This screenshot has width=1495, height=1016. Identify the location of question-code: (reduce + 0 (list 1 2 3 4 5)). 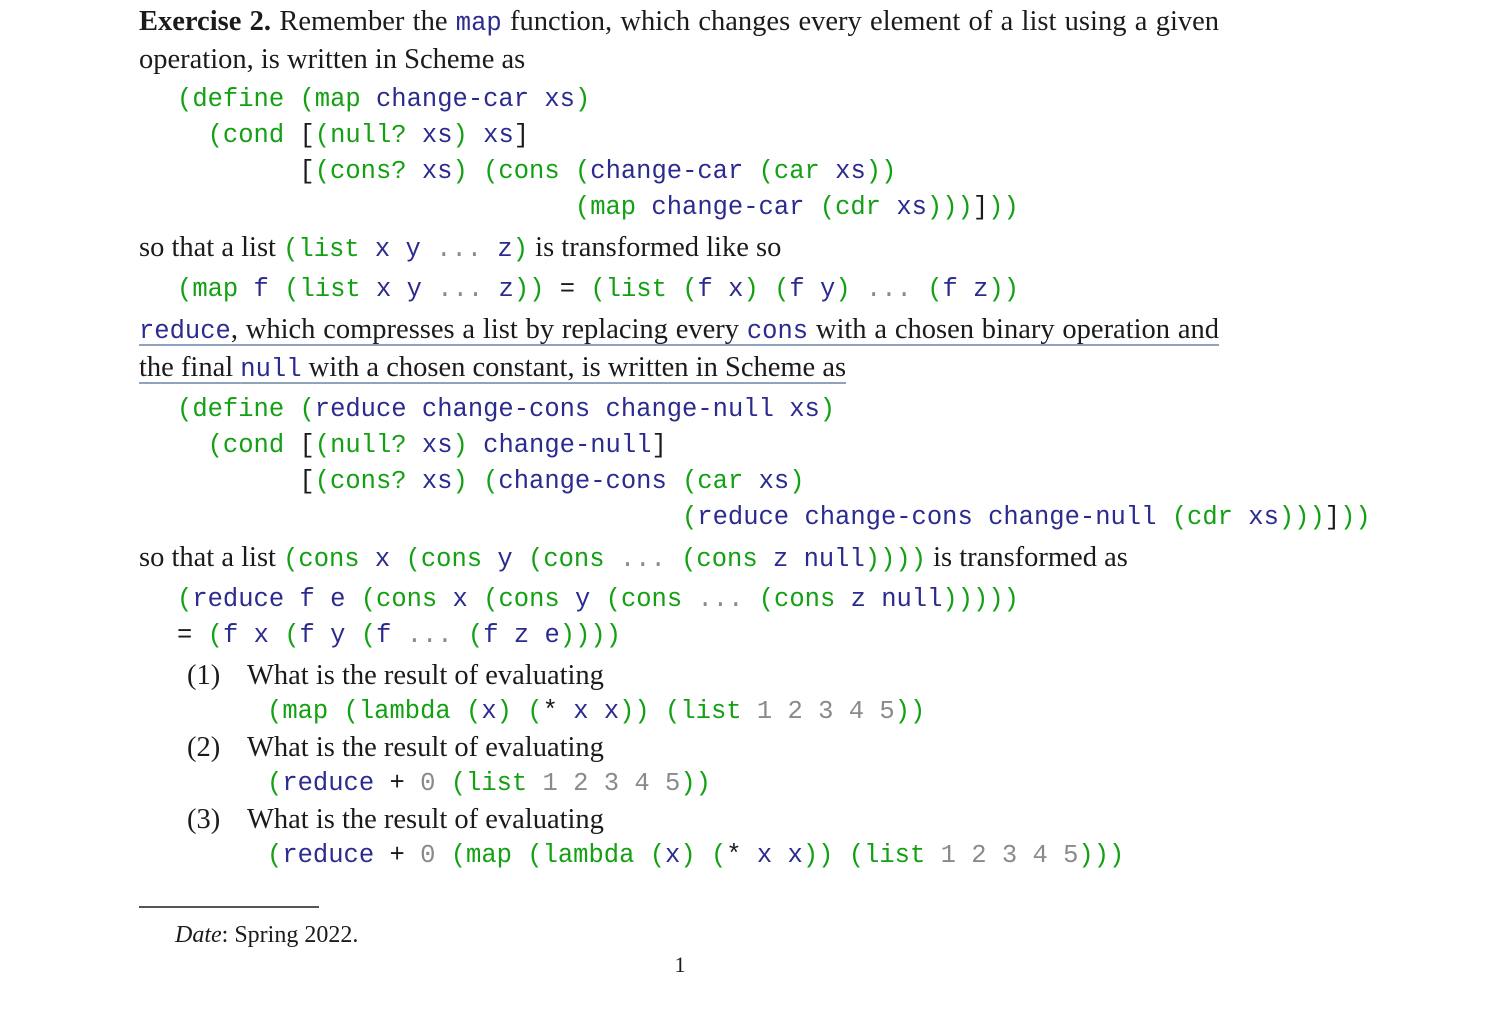
(489, 783).